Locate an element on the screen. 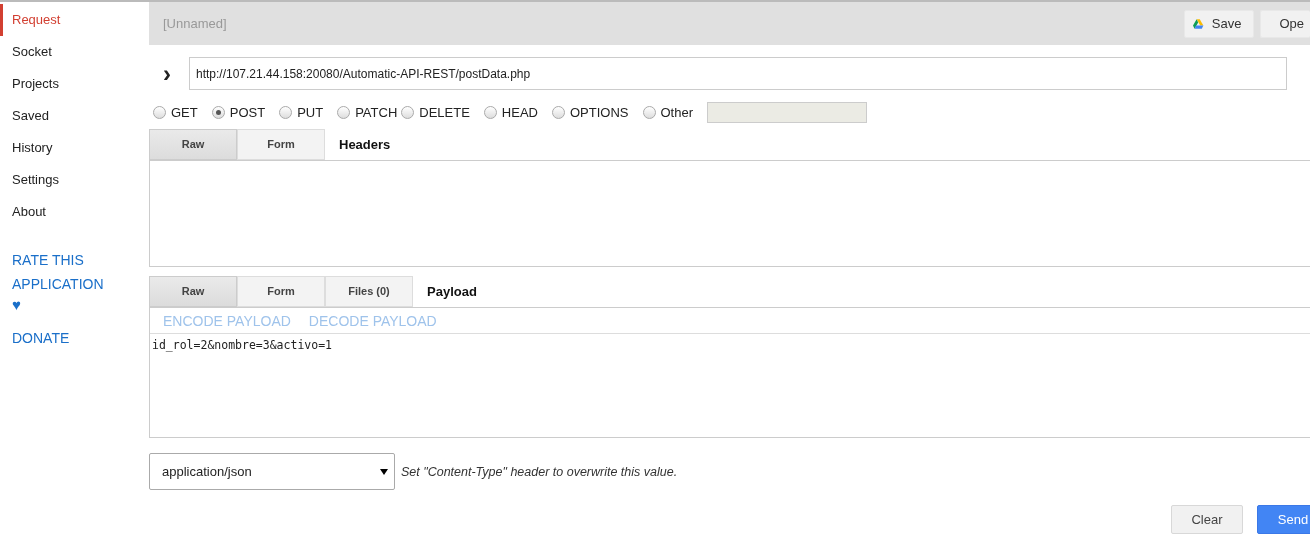  heart-icon: ♥ is located at coordinates (16, 305).